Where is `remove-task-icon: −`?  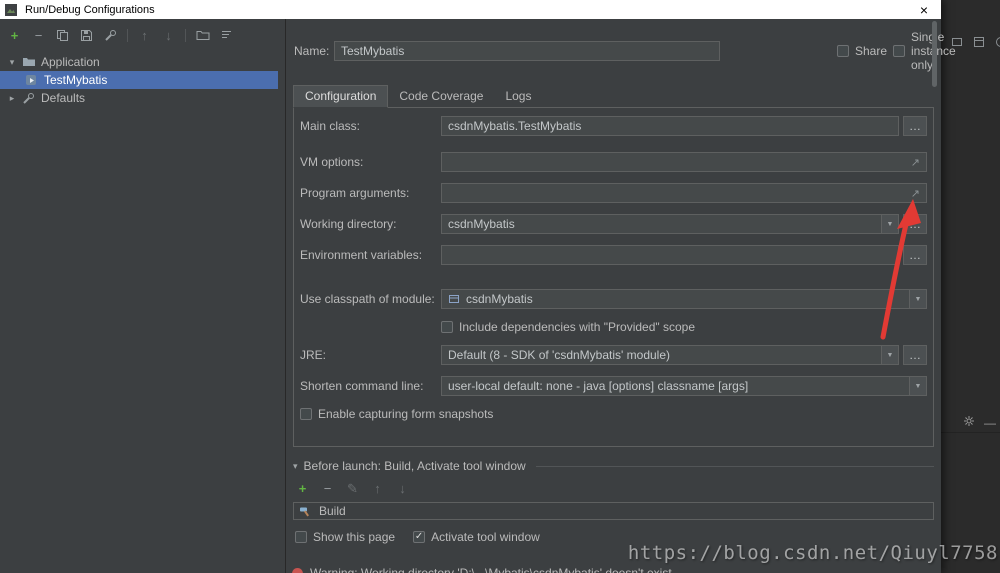 remove-task-icon: − is located at coordinates (327, 488).